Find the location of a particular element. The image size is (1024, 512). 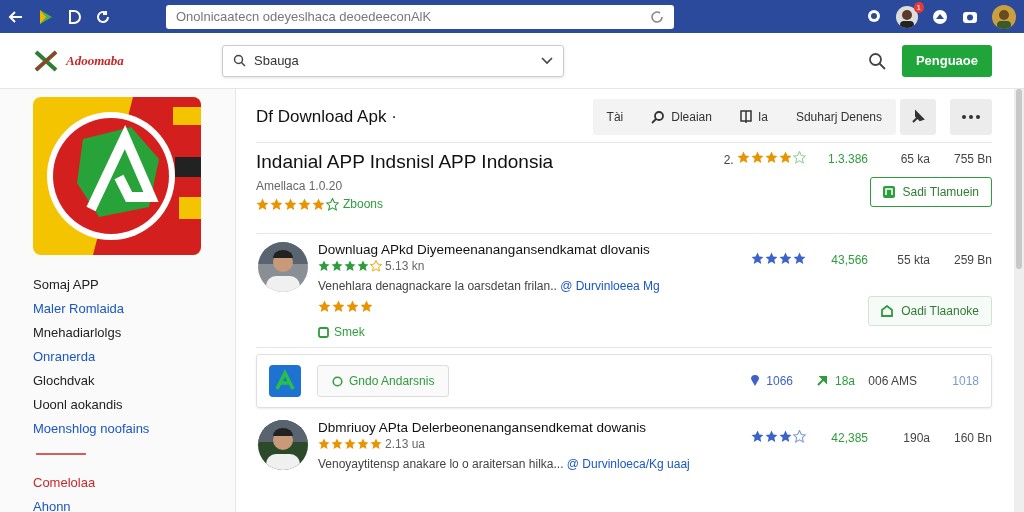

sidebar-link: Ahonn is located at coordinates (134, 503).